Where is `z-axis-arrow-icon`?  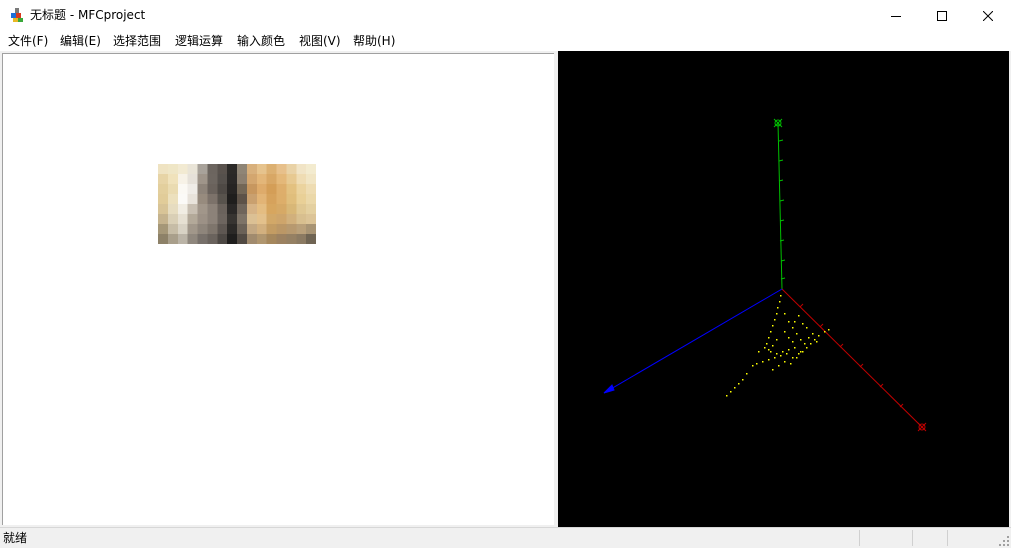 z-axis-arrow-icon is located at coordinates (609, 389).